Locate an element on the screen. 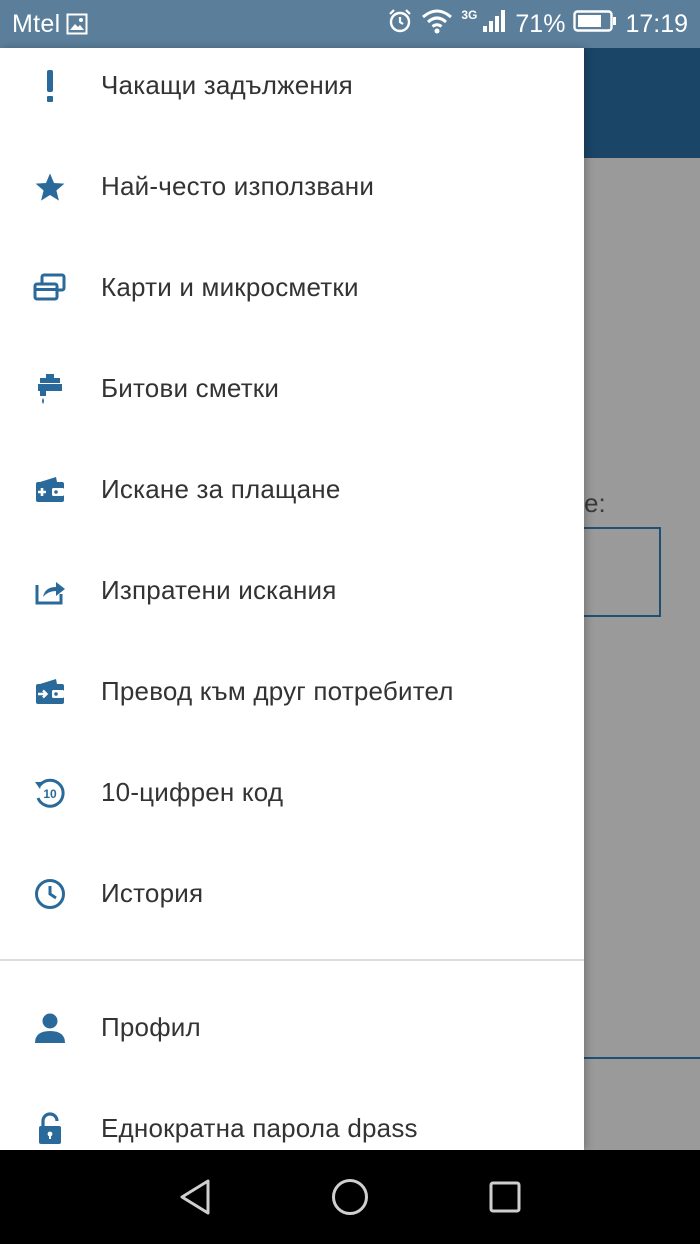 This screenshot has height=1244, width=700. menu-item-10-digit-code: 10 10-цифрен код is located at coordinates (292, 792).